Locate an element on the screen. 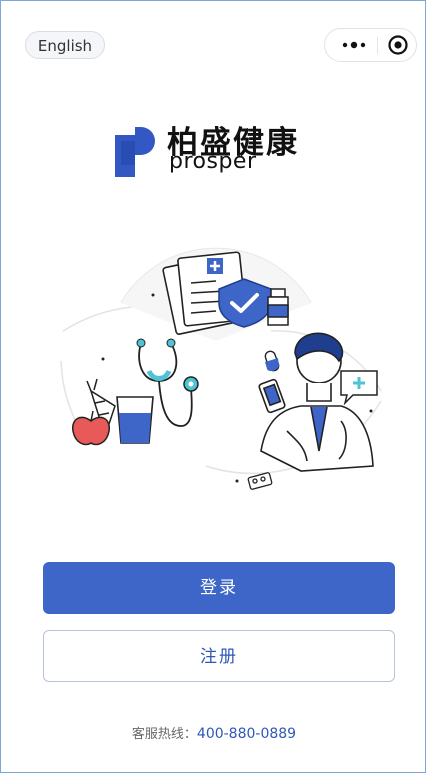  prosper-logo-mark-icon is located at coordinates (135, 152).